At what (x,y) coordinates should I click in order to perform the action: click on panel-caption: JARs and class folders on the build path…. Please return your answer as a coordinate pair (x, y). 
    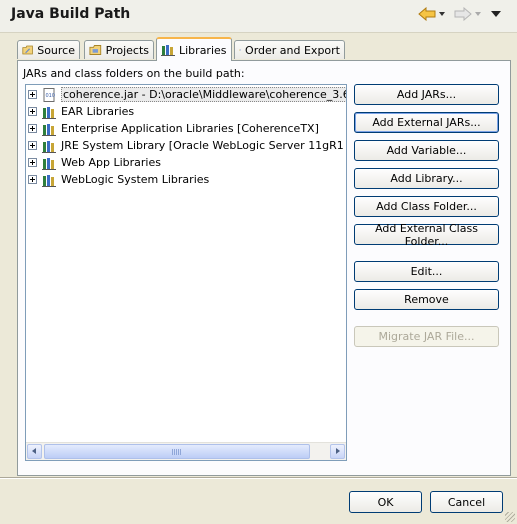
    Looking at the image, I should click on (134, 73).